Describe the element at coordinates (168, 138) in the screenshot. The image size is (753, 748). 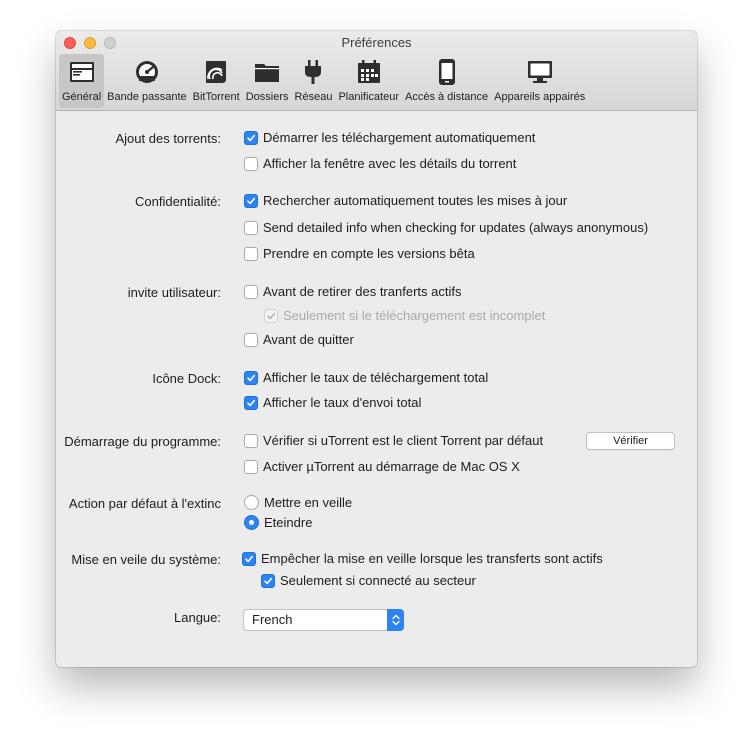
I see `ajout-label: Ajout des torrents:` at that location.